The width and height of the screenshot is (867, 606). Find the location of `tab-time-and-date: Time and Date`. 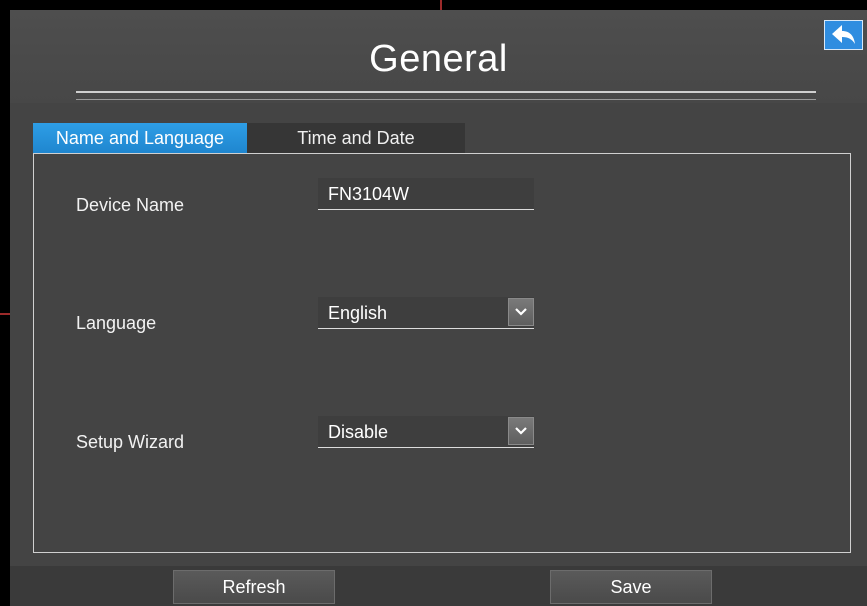

tab-time-and-date: Time and Date is located at coordinates (356, 138).